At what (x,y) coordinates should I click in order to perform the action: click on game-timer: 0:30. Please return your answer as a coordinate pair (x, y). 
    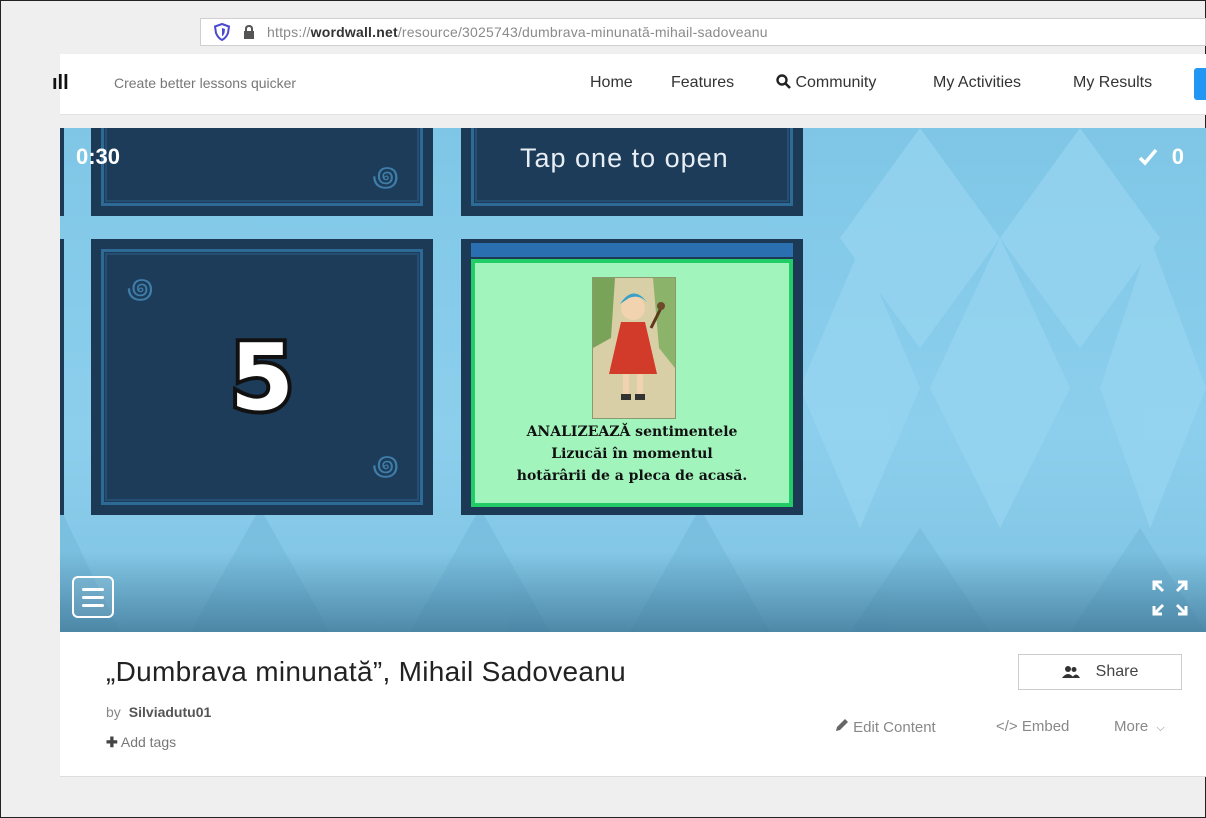
    Looking at the image, I should click on (98, 156).